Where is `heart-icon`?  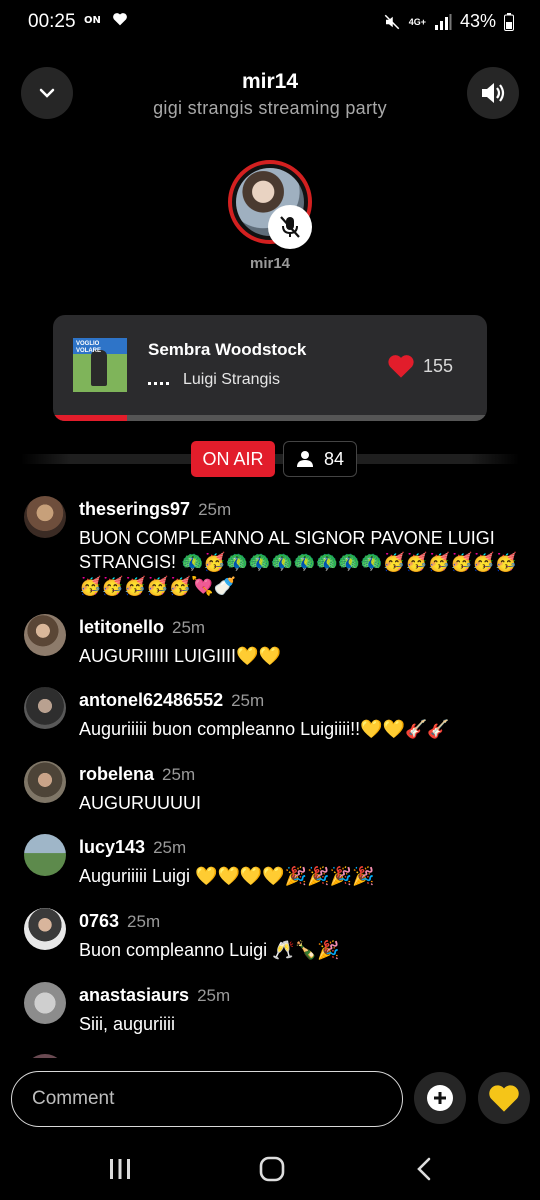 heart-icon is located at coordinates (401, 366).